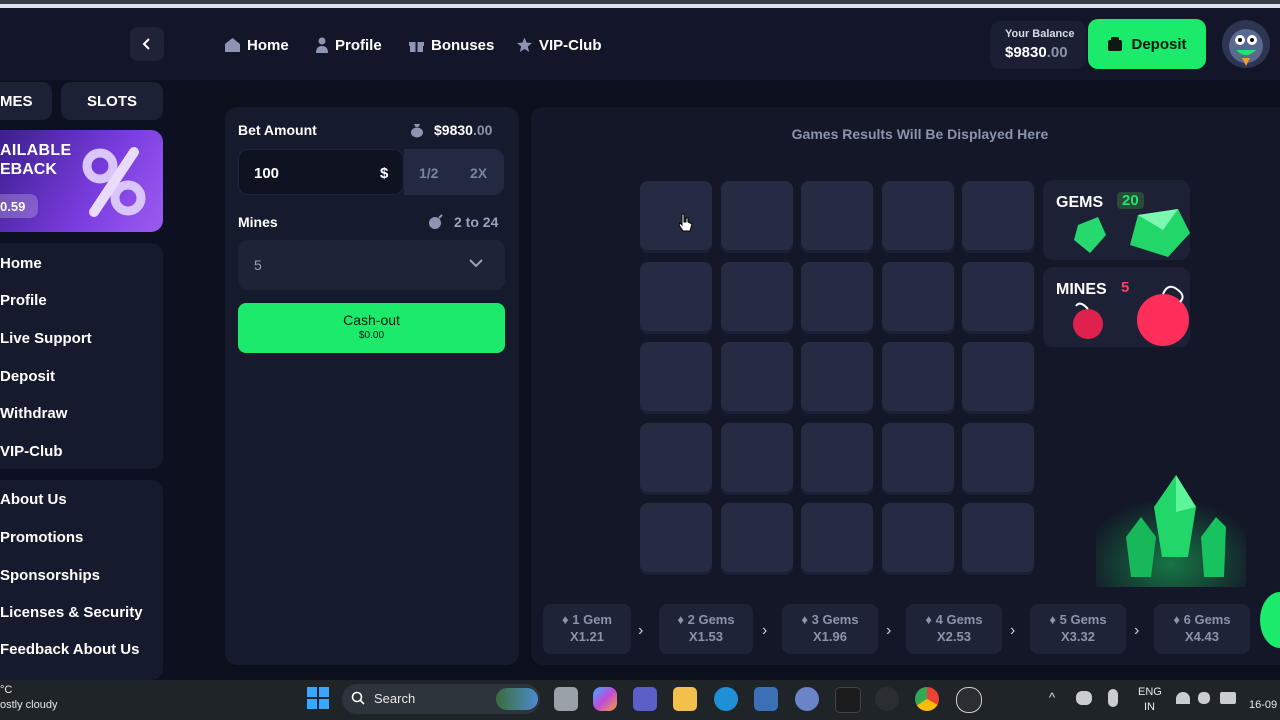 The width and height of the screenshot is (1280, 720). I want to click on gems-label: GEMS, so click(1080, 202).